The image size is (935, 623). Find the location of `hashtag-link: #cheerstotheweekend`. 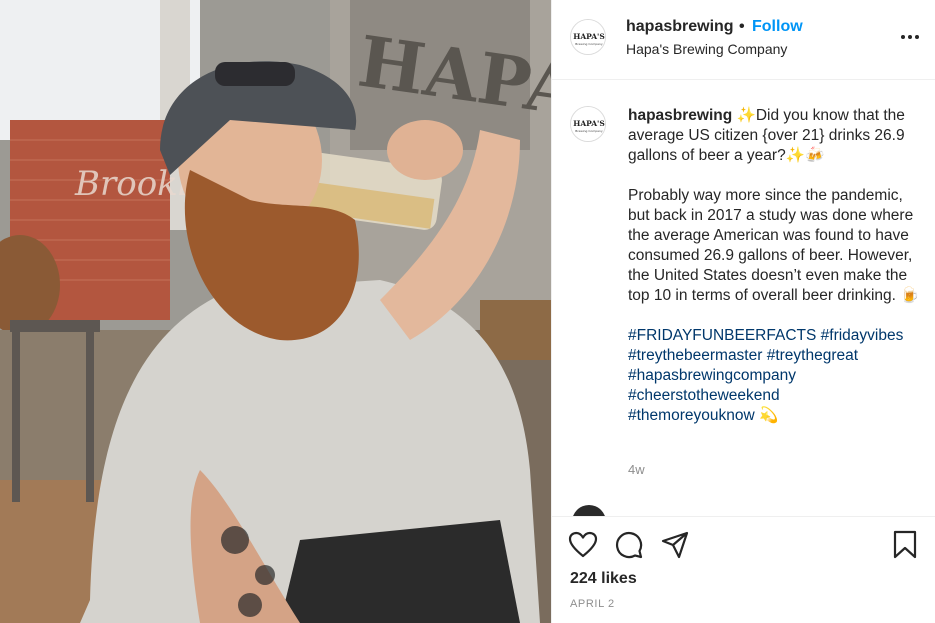

hashtag-link: #cheerstotheweekend is located at coordinates (704, 395).